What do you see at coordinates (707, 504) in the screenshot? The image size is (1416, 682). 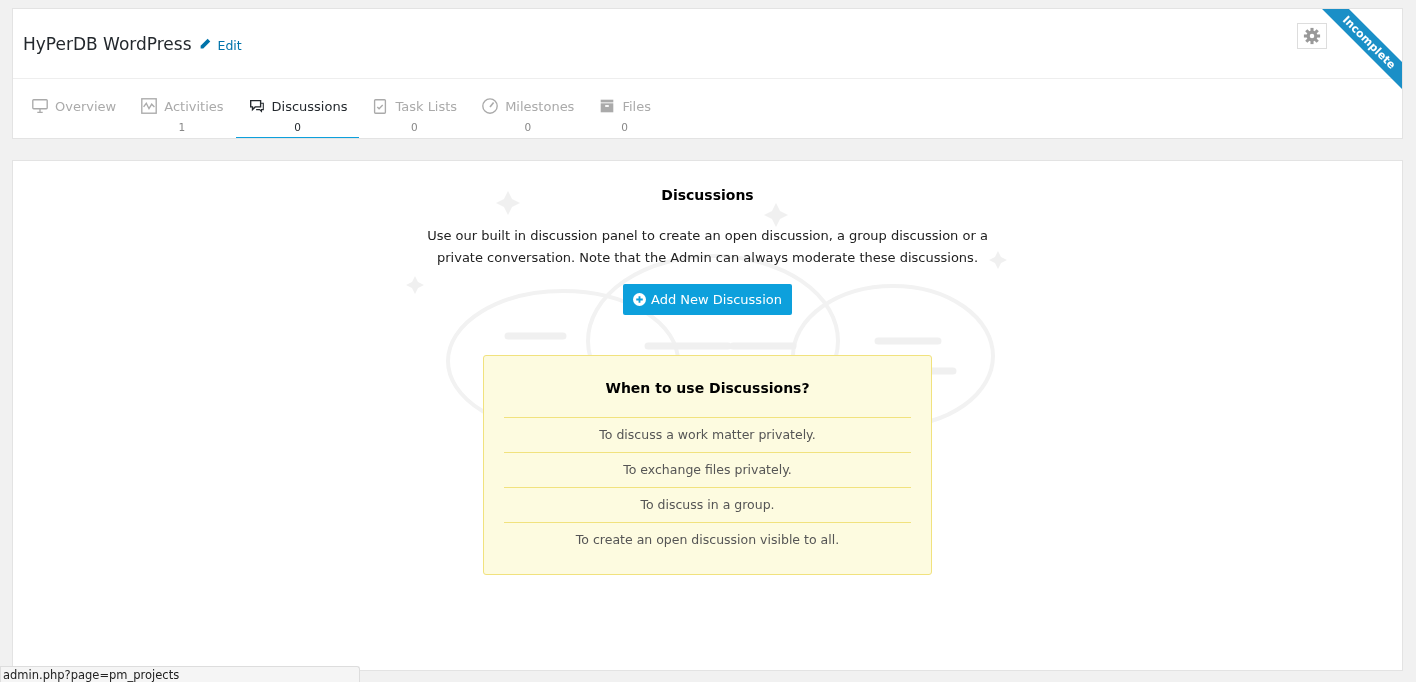 I see `tip-item: To discuss in a group.` at bounding box center [707, 504].